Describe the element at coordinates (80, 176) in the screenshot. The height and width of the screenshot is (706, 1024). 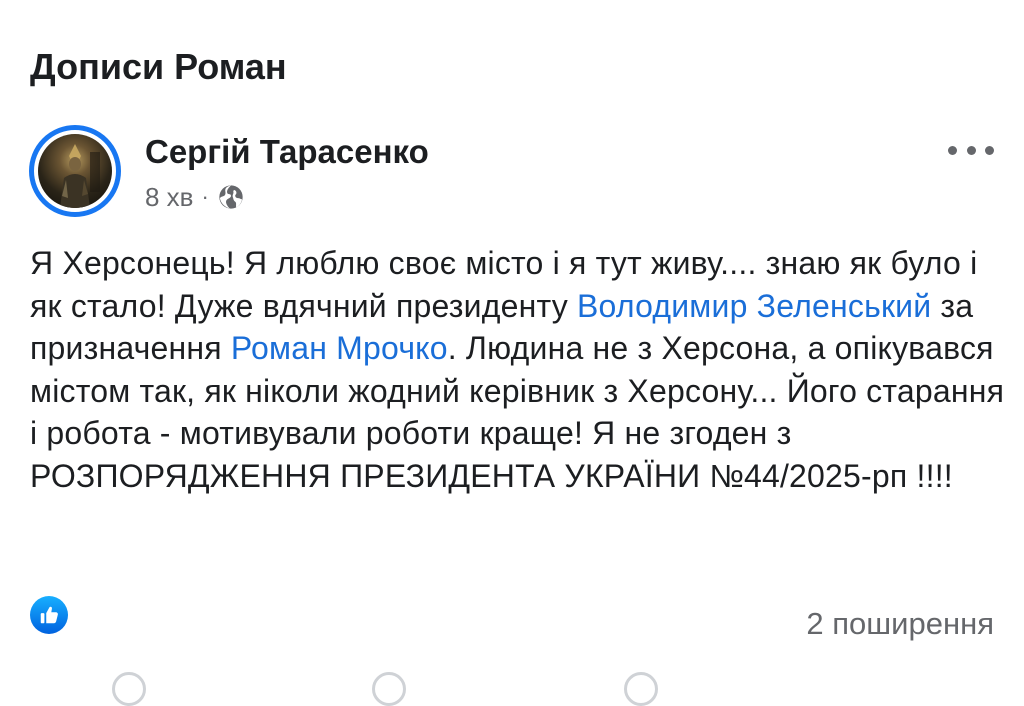
I see `avatar-figure-icon` at that location.